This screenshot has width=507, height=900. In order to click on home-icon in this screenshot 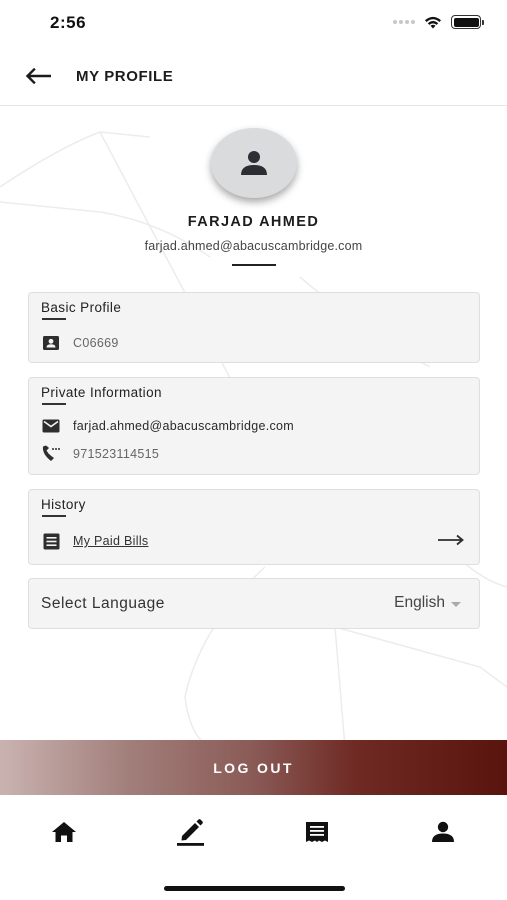, I will do `click(64, 832)`.